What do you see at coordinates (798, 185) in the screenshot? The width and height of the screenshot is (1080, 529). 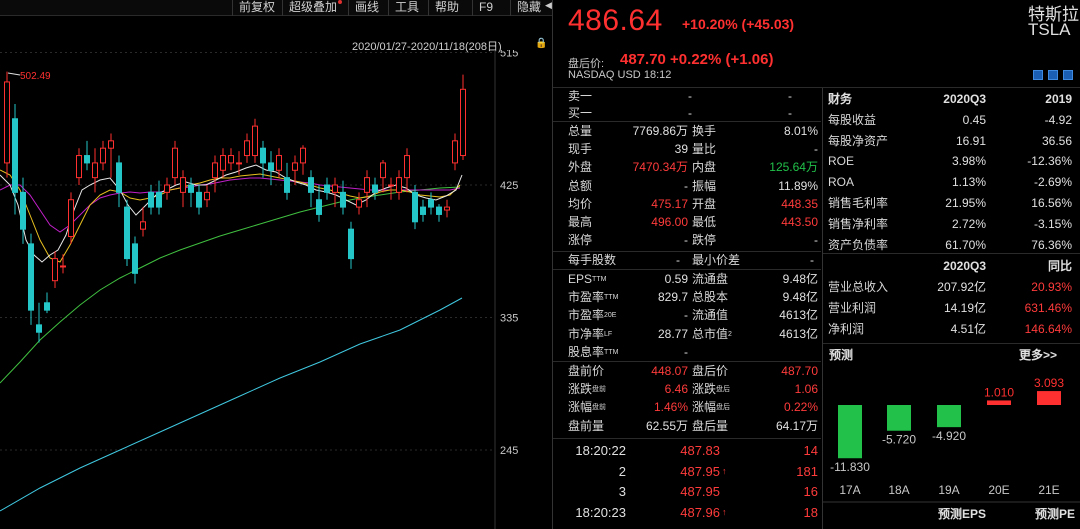 I see `stat-value-text: 11.89%` at bounding box center [798, 185].